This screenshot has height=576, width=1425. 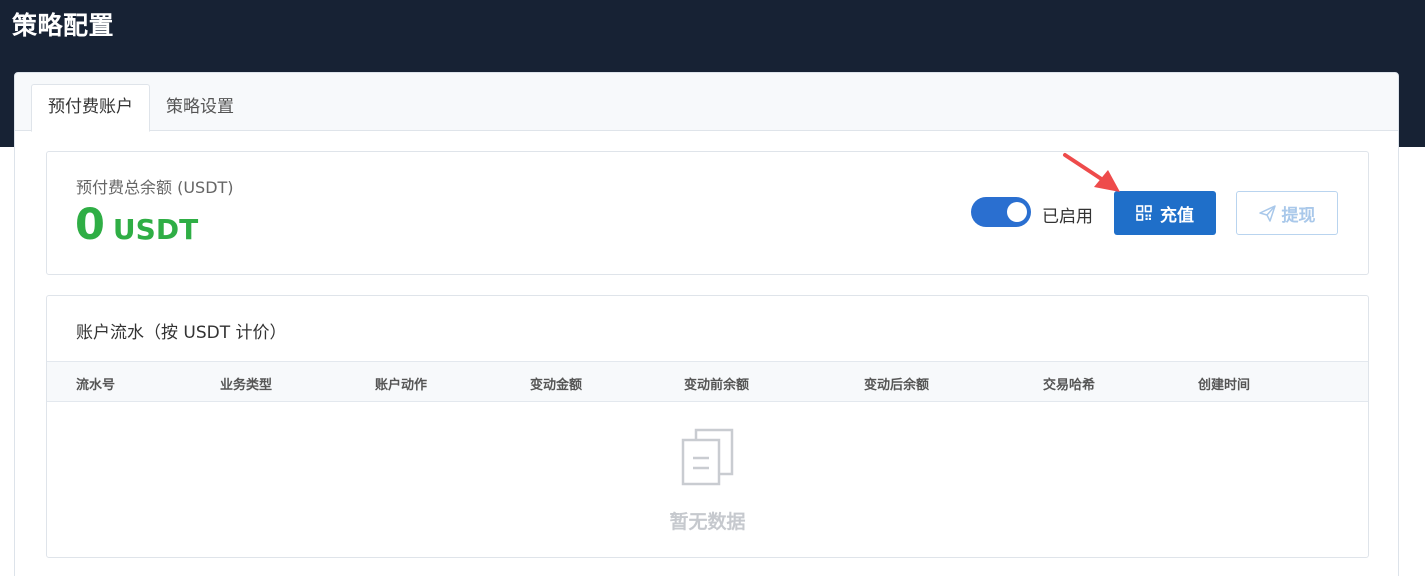 What do you see at coordinates (707, 522) in the screenshot?
I see `empty-state-text: 暂无数据` at bounding box center [707, 522].